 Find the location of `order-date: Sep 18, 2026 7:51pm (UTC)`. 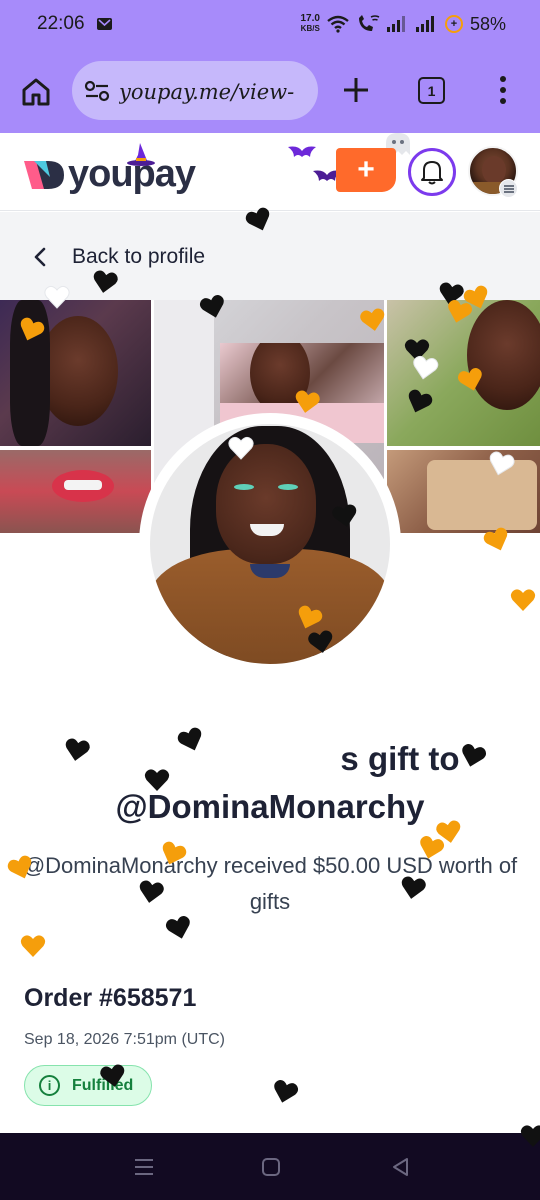

order-date: Sep 18, 2026 7:51pm (UTC) is located at coordinates (124, 1039).